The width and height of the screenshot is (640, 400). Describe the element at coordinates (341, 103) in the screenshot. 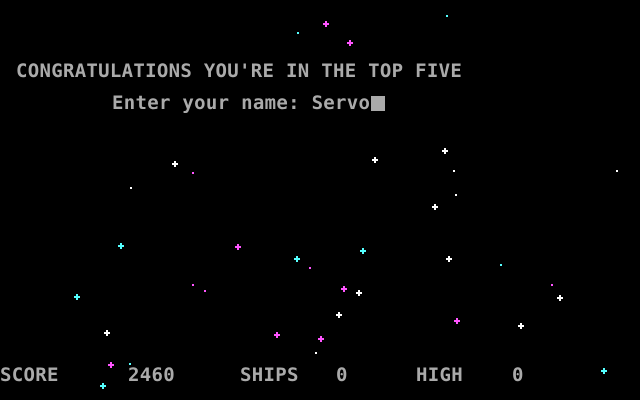

I see `name-input: Servo` at that location.